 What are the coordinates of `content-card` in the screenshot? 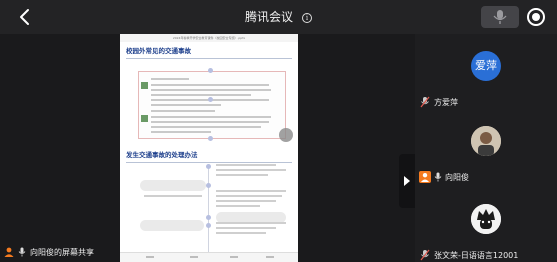 It's located at (212, 105).